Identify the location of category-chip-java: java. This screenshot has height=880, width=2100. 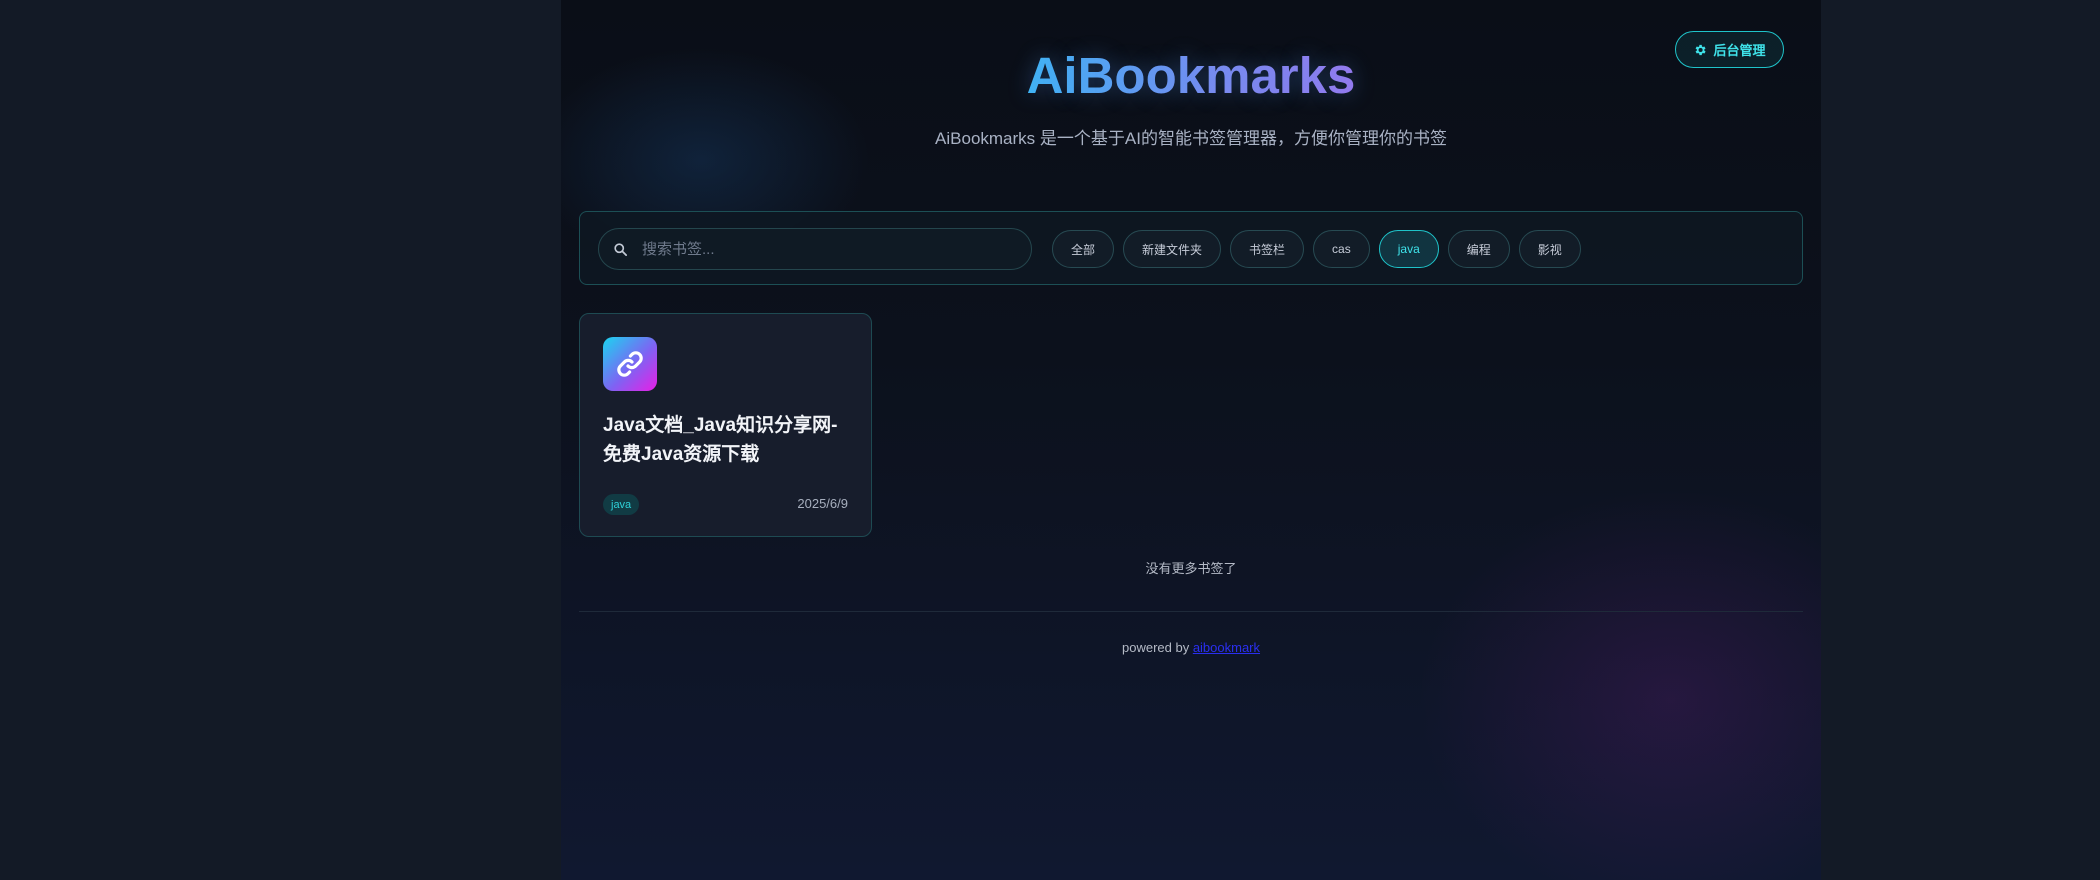
(1408, 249).